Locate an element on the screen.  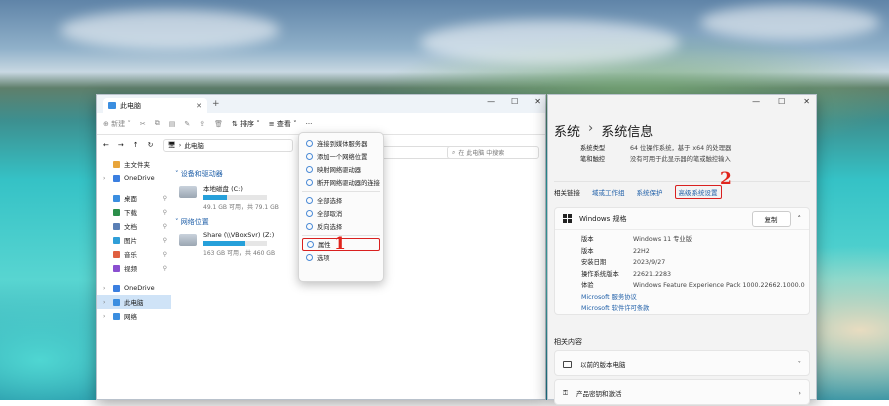
windows-spec-header: Windows 规格 复制 ˄ is located at coordinates (682, 219).